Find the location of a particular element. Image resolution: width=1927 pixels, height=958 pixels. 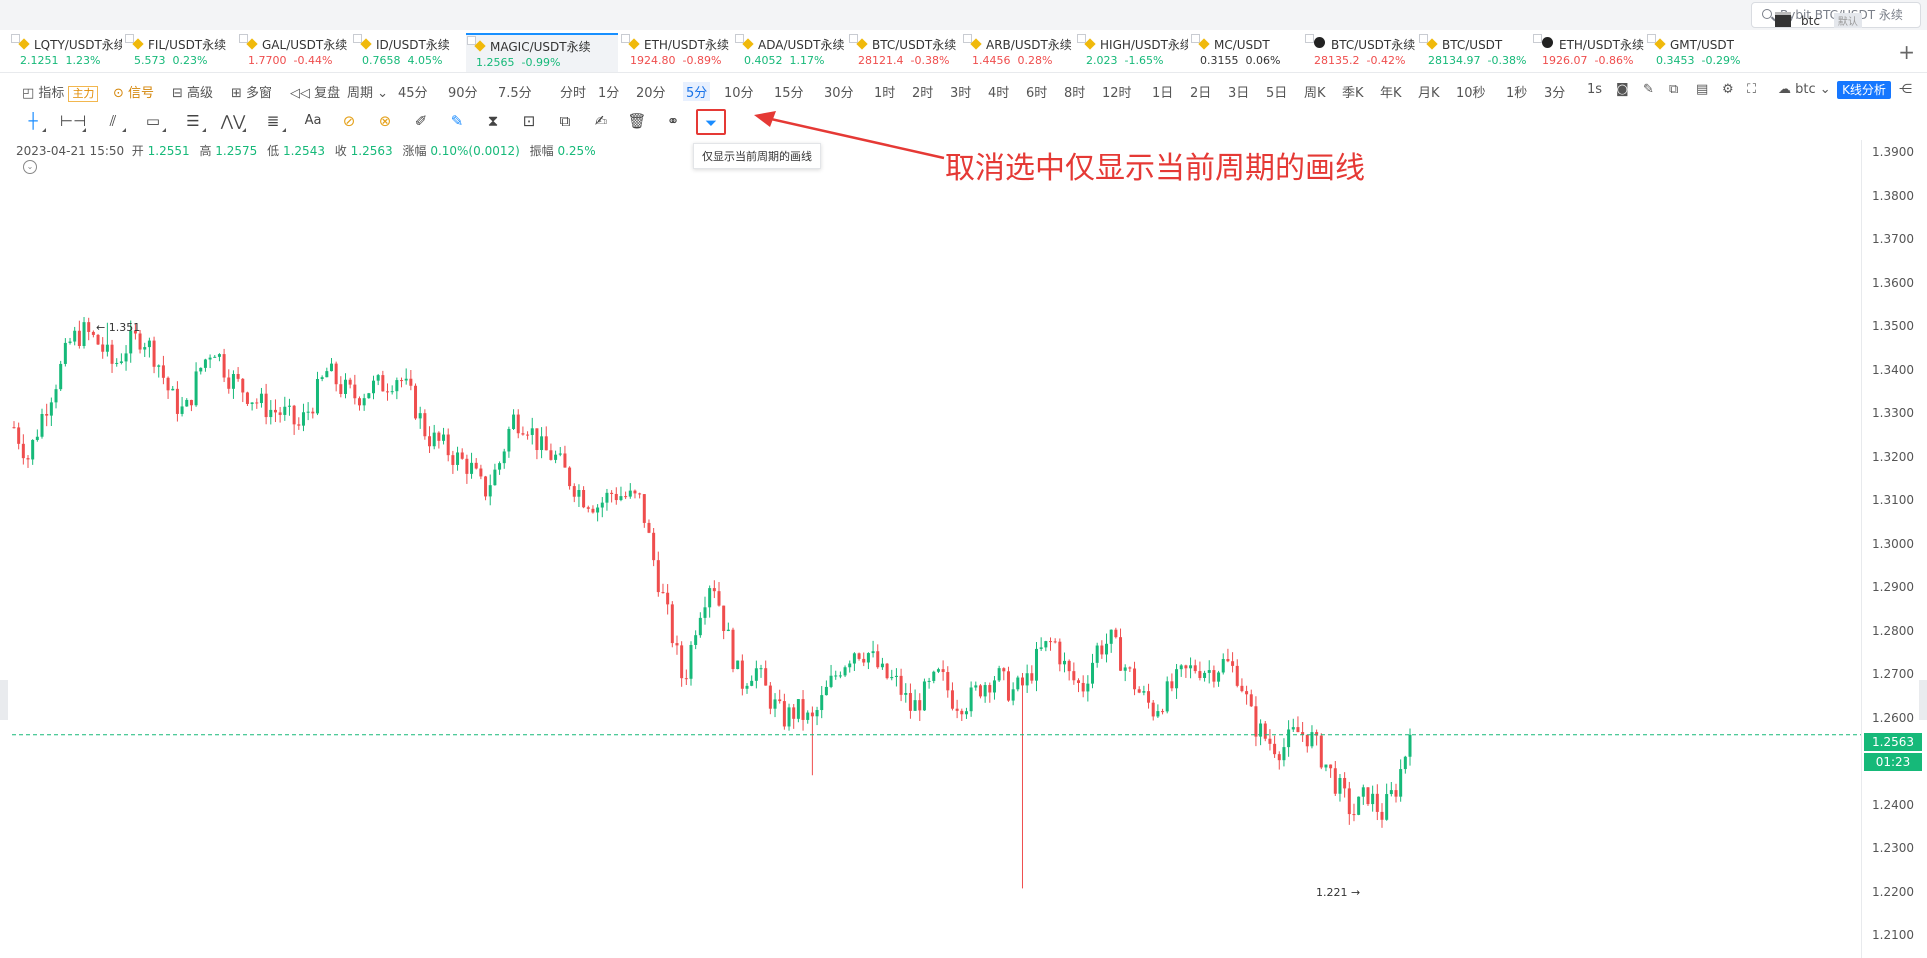

period-dropdown: 周期 ⌄ is located at coordinates (367, 91).